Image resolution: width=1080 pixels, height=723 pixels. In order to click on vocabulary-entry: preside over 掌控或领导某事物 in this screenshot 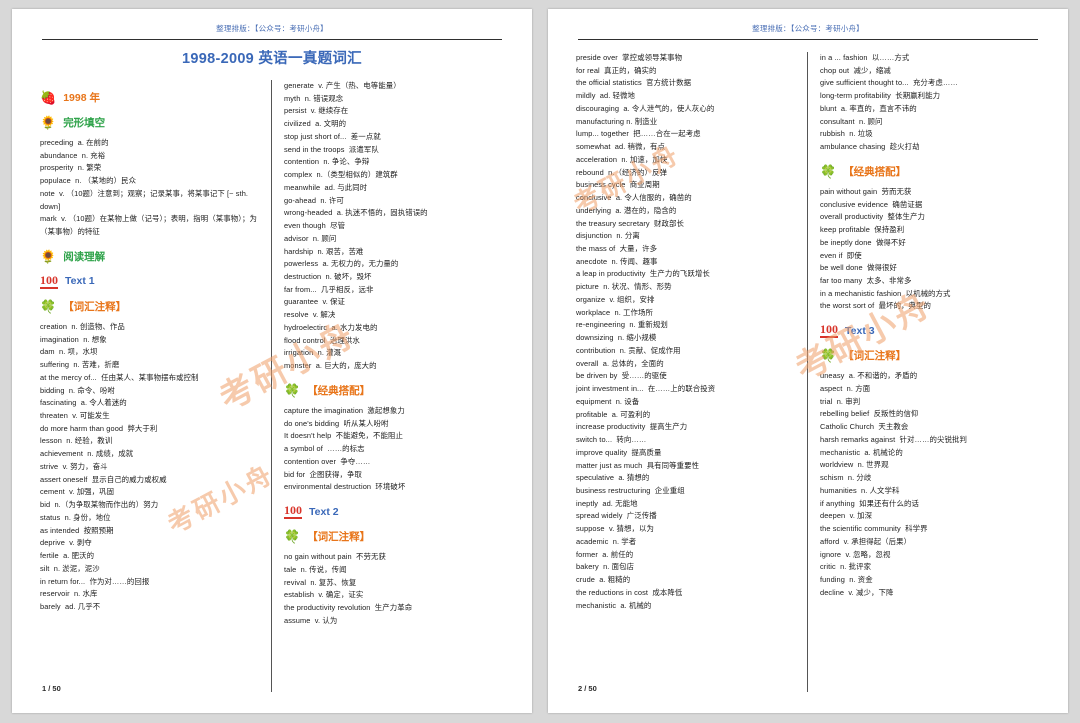, I will do `click(629, 57)`.